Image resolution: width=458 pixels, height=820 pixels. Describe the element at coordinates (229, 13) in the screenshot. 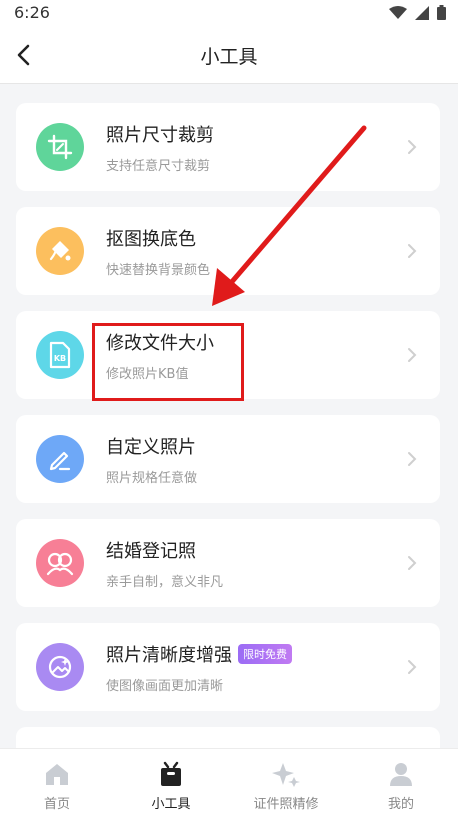

I see `status-bar: 6:26` at that location.